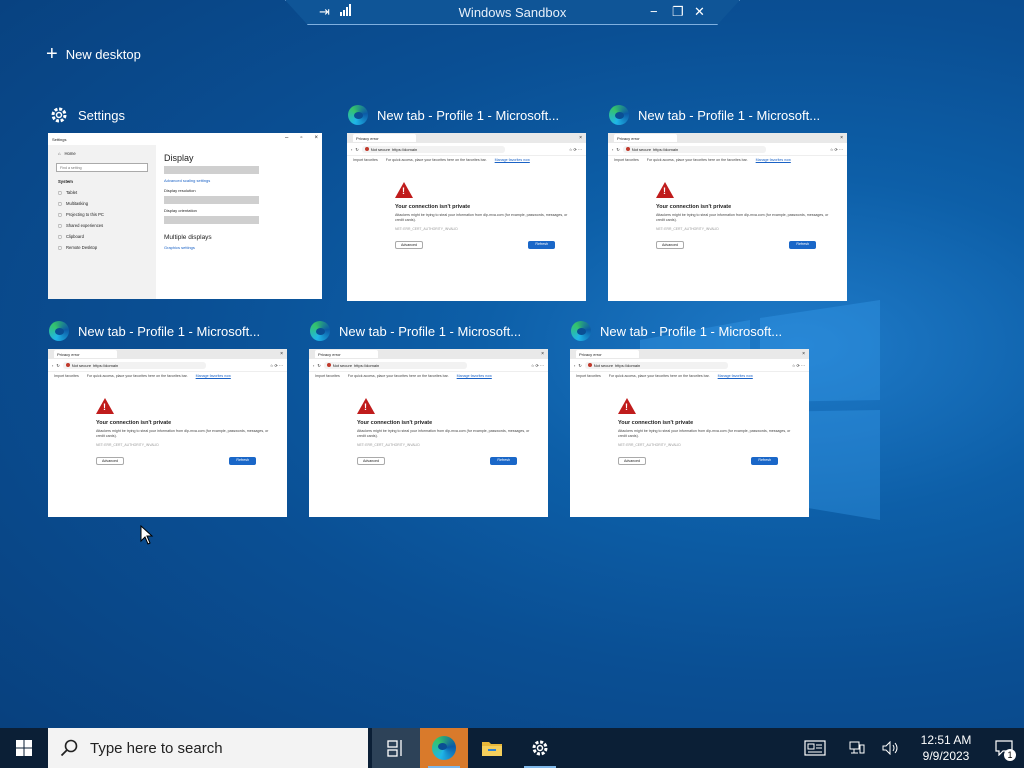 The height and width of the screenshot is (768, 1024). Describe the element at coordinates (179, 247) in the screenshot. I see `settings-link: Graphics settings` at that location.